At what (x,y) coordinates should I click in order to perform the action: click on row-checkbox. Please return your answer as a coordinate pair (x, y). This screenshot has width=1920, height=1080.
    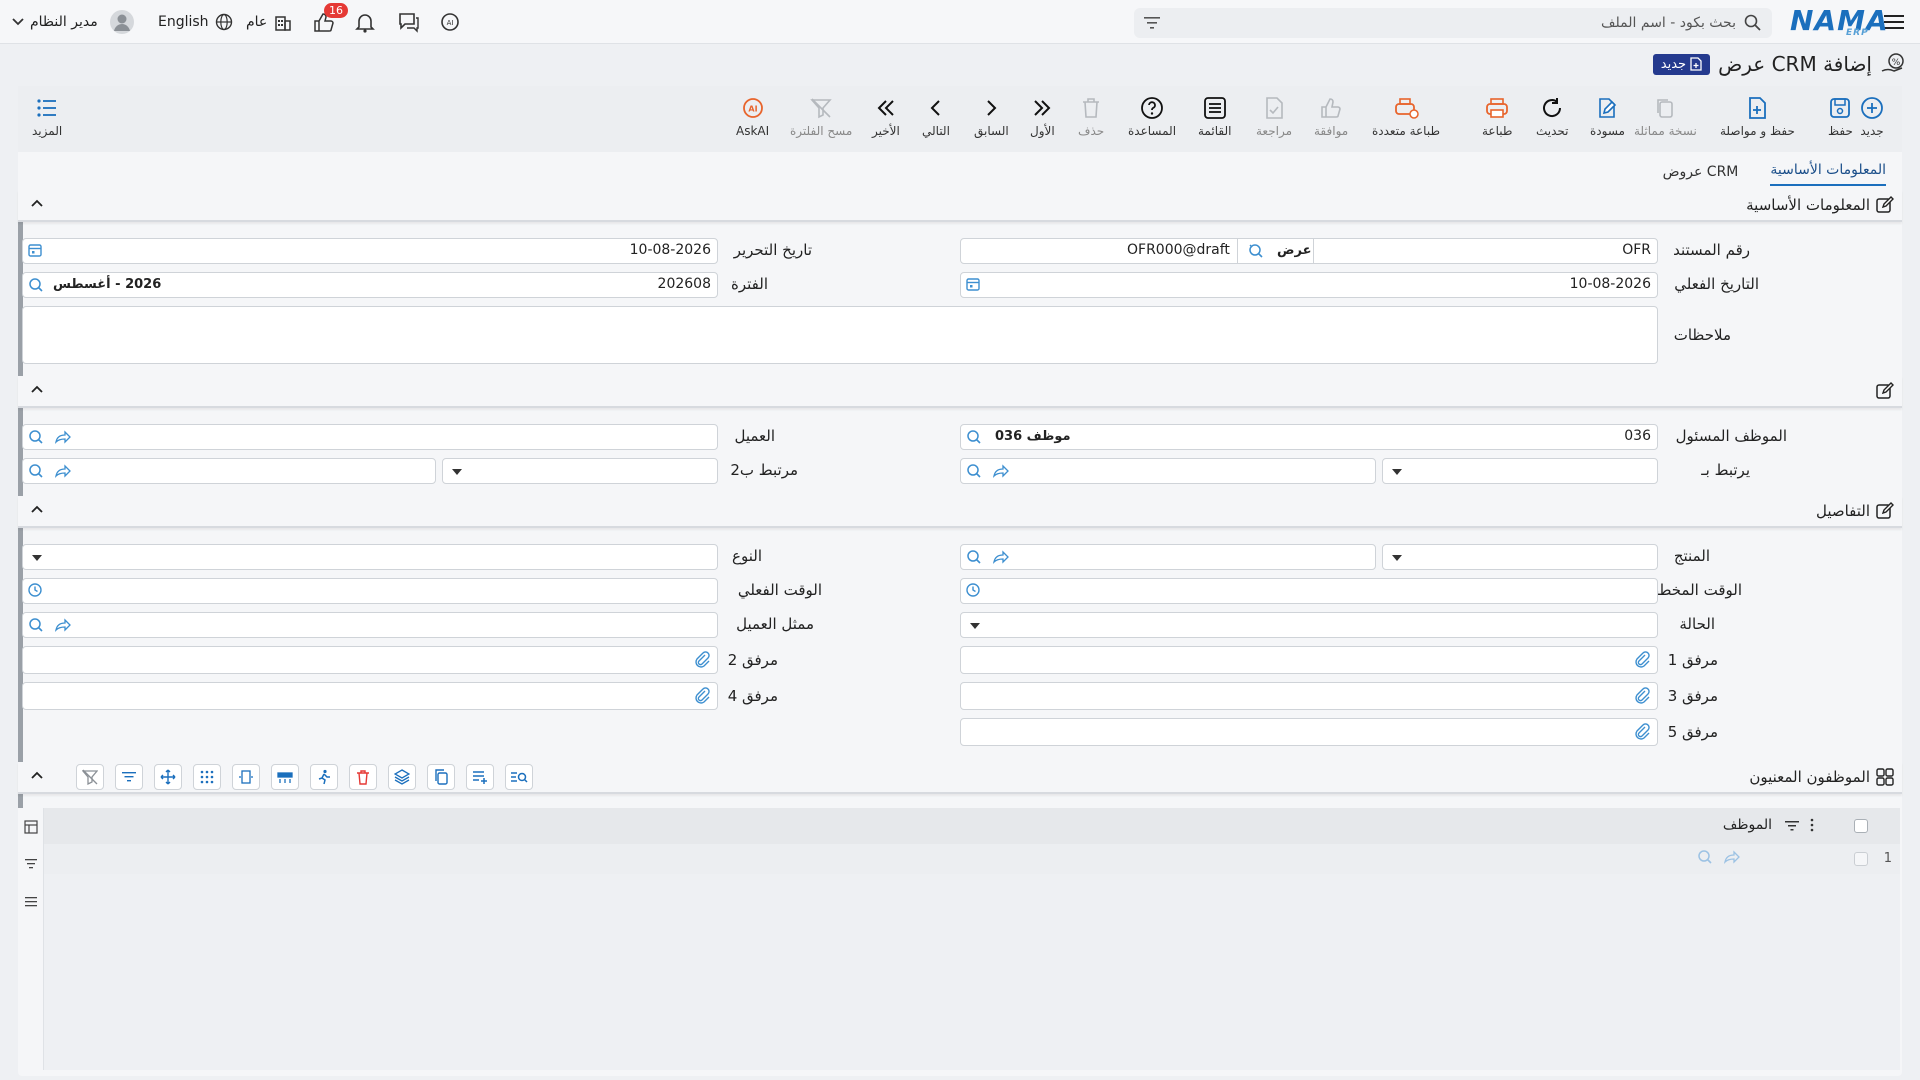
    Looking at the image, I should click on (1861, 859).